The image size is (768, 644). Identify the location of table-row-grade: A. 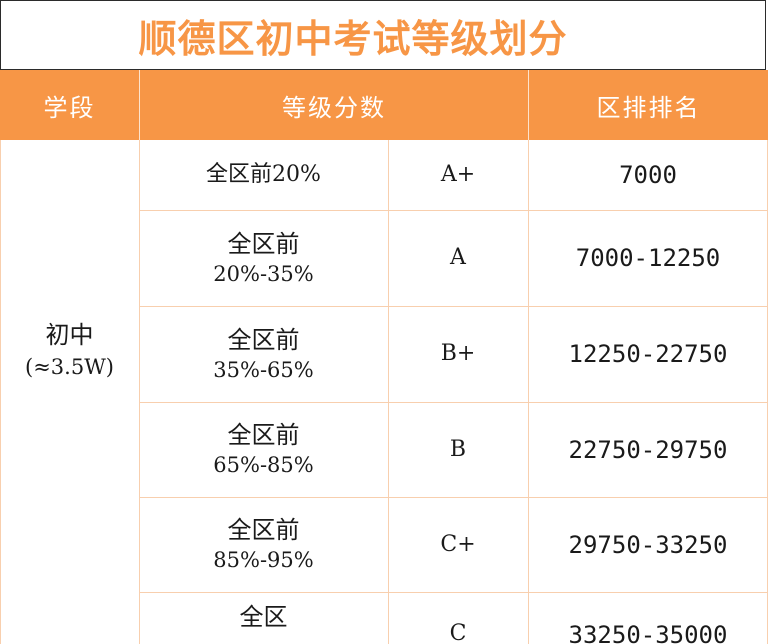
(458, 258).